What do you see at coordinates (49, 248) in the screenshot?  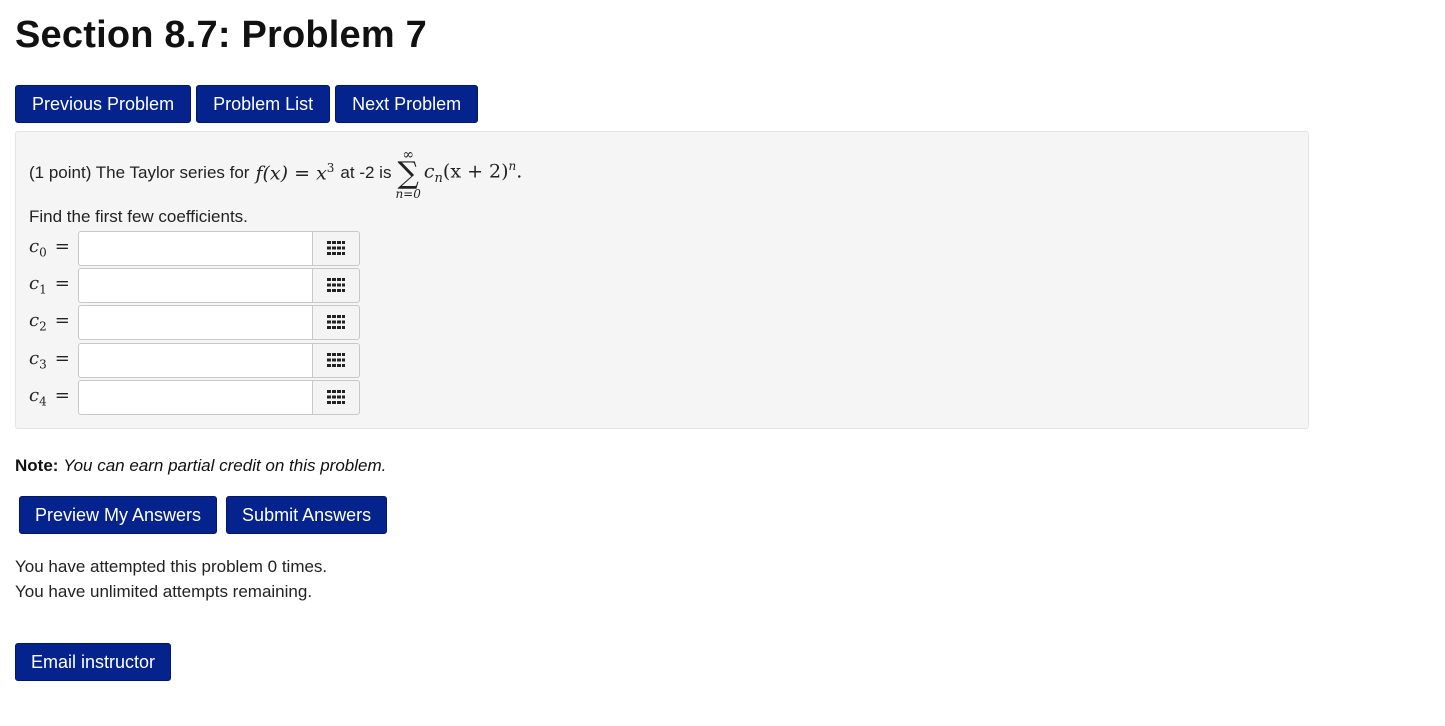 I see `coefficient-label: c0 =` at bounding box center [49, 248].